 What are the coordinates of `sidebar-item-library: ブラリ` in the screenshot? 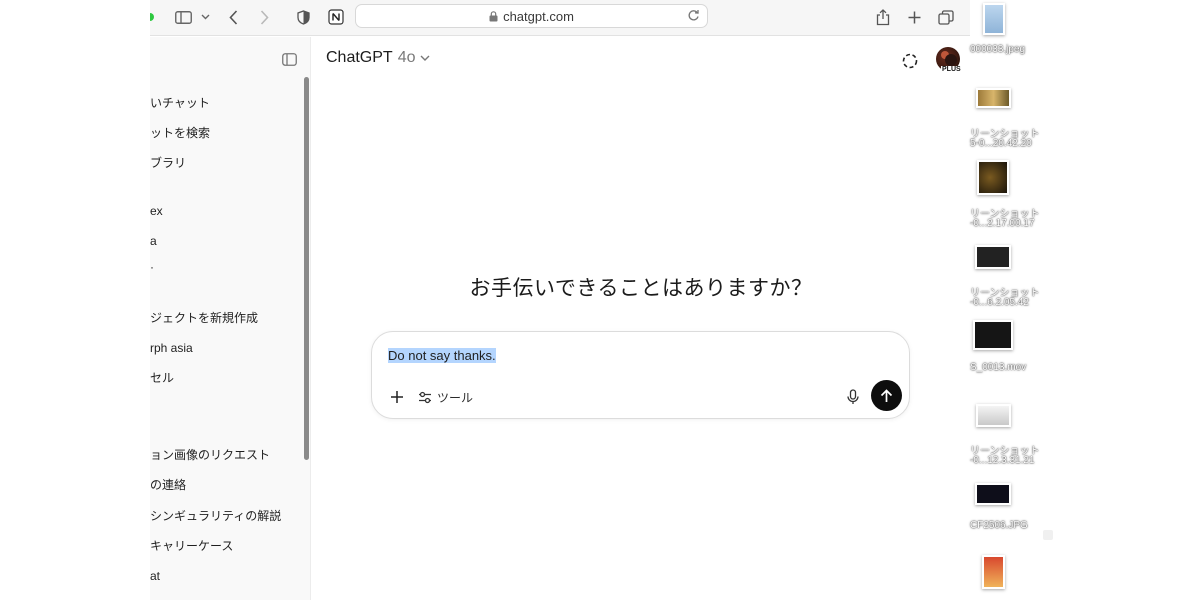 It's located at (168, 163).